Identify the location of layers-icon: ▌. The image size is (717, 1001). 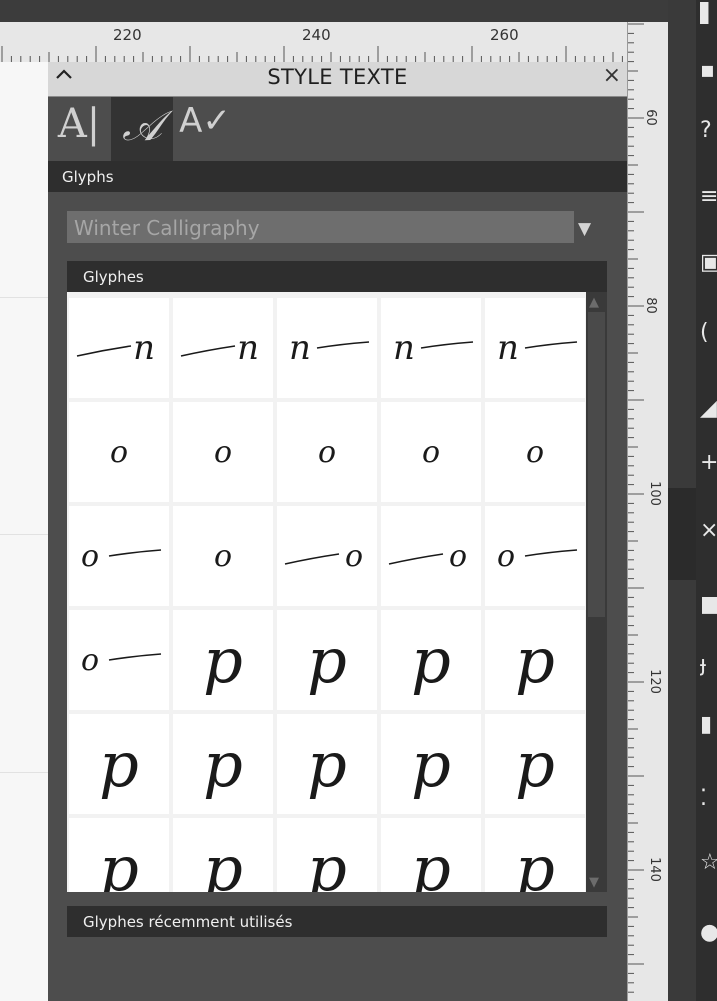
(708, 13).